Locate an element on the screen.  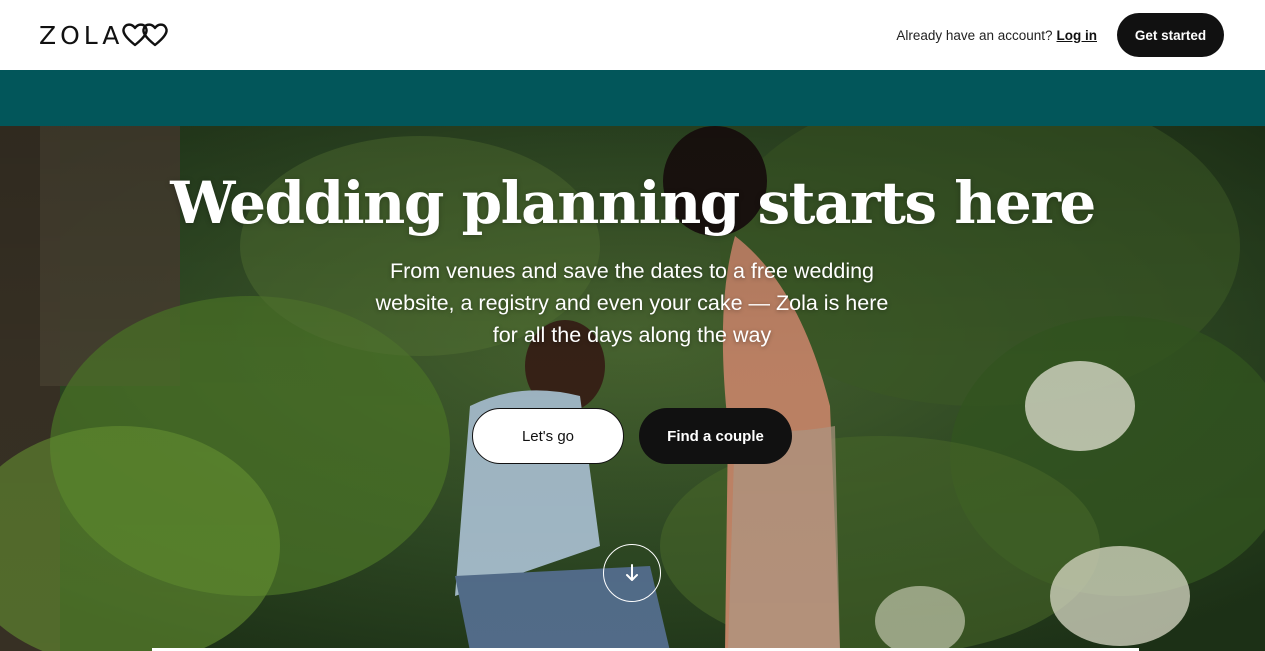
double-heart-logo-icon is located at coordinates (145, 35).